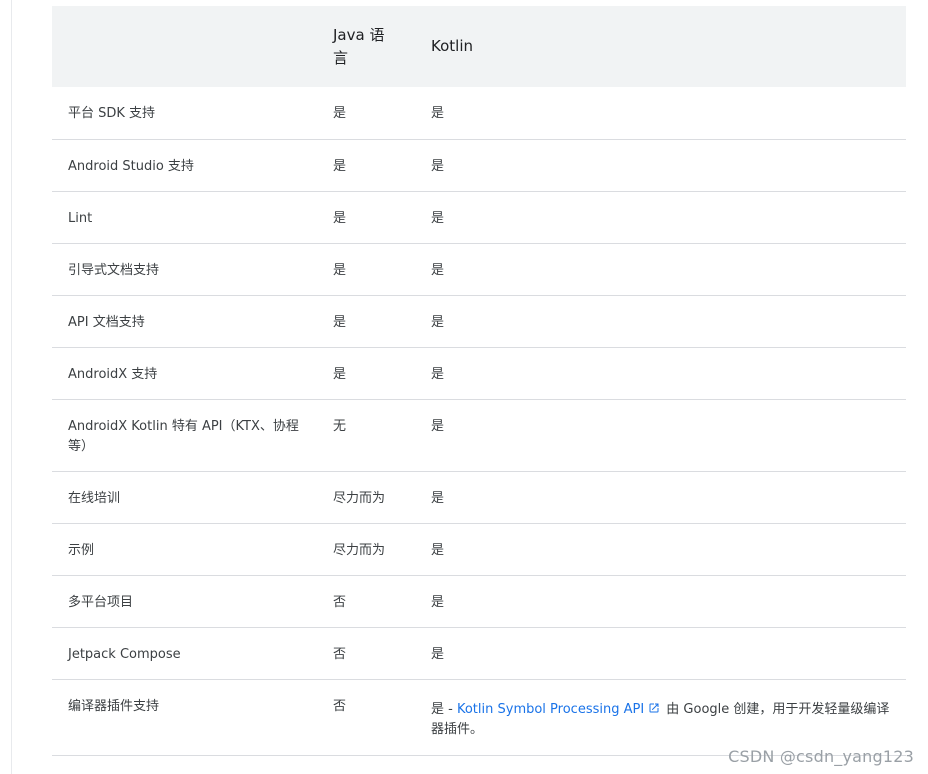  Describe the element at coordinates (821, 756) in the screenshot. I see `watermark: CSDN @csdn_yang123` at that location.